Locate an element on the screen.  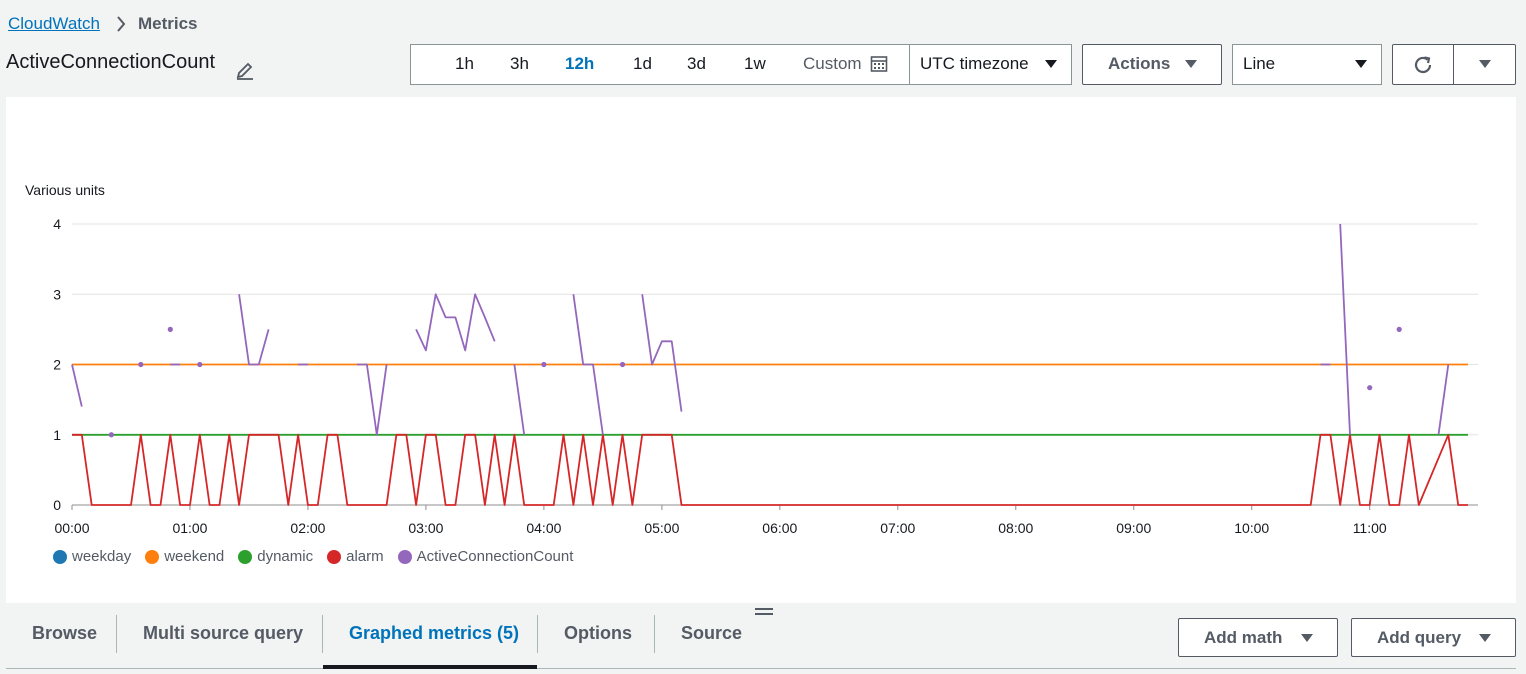
legend-item-dynamic: dynamic is located at coordinates (275, 556).